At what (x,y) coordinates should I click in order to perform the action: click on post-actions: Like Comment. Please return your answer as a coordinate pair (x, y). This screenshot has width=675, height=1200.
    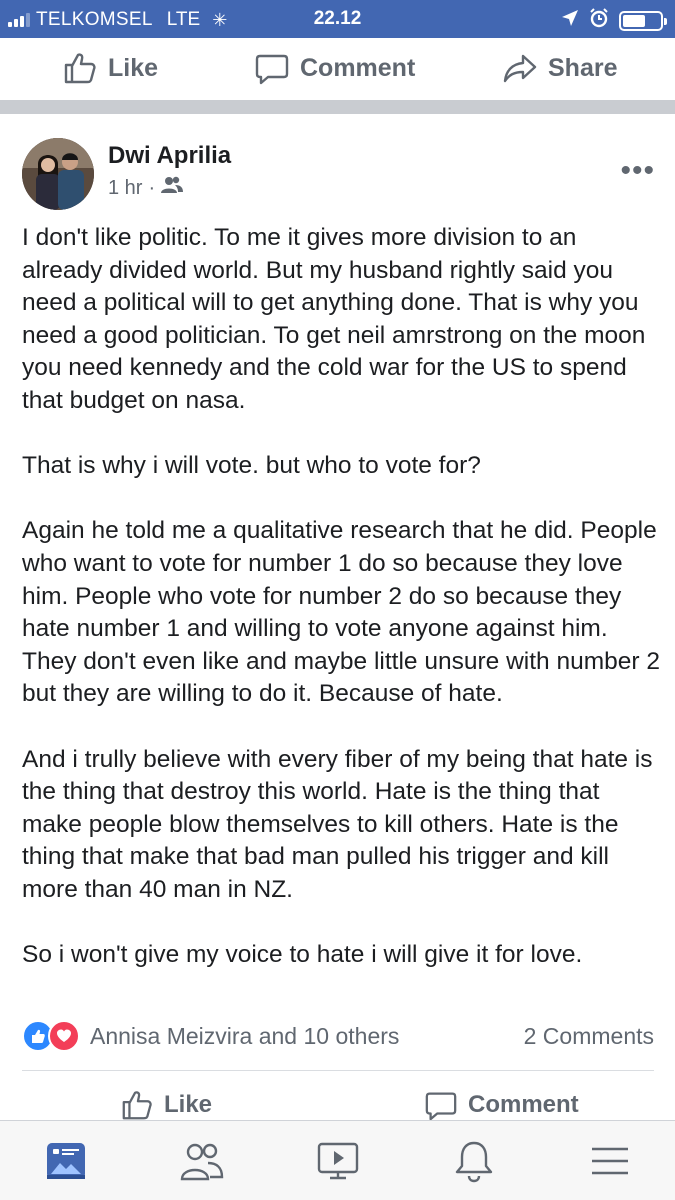
    Looking at the image, I should click on (337, 1102).